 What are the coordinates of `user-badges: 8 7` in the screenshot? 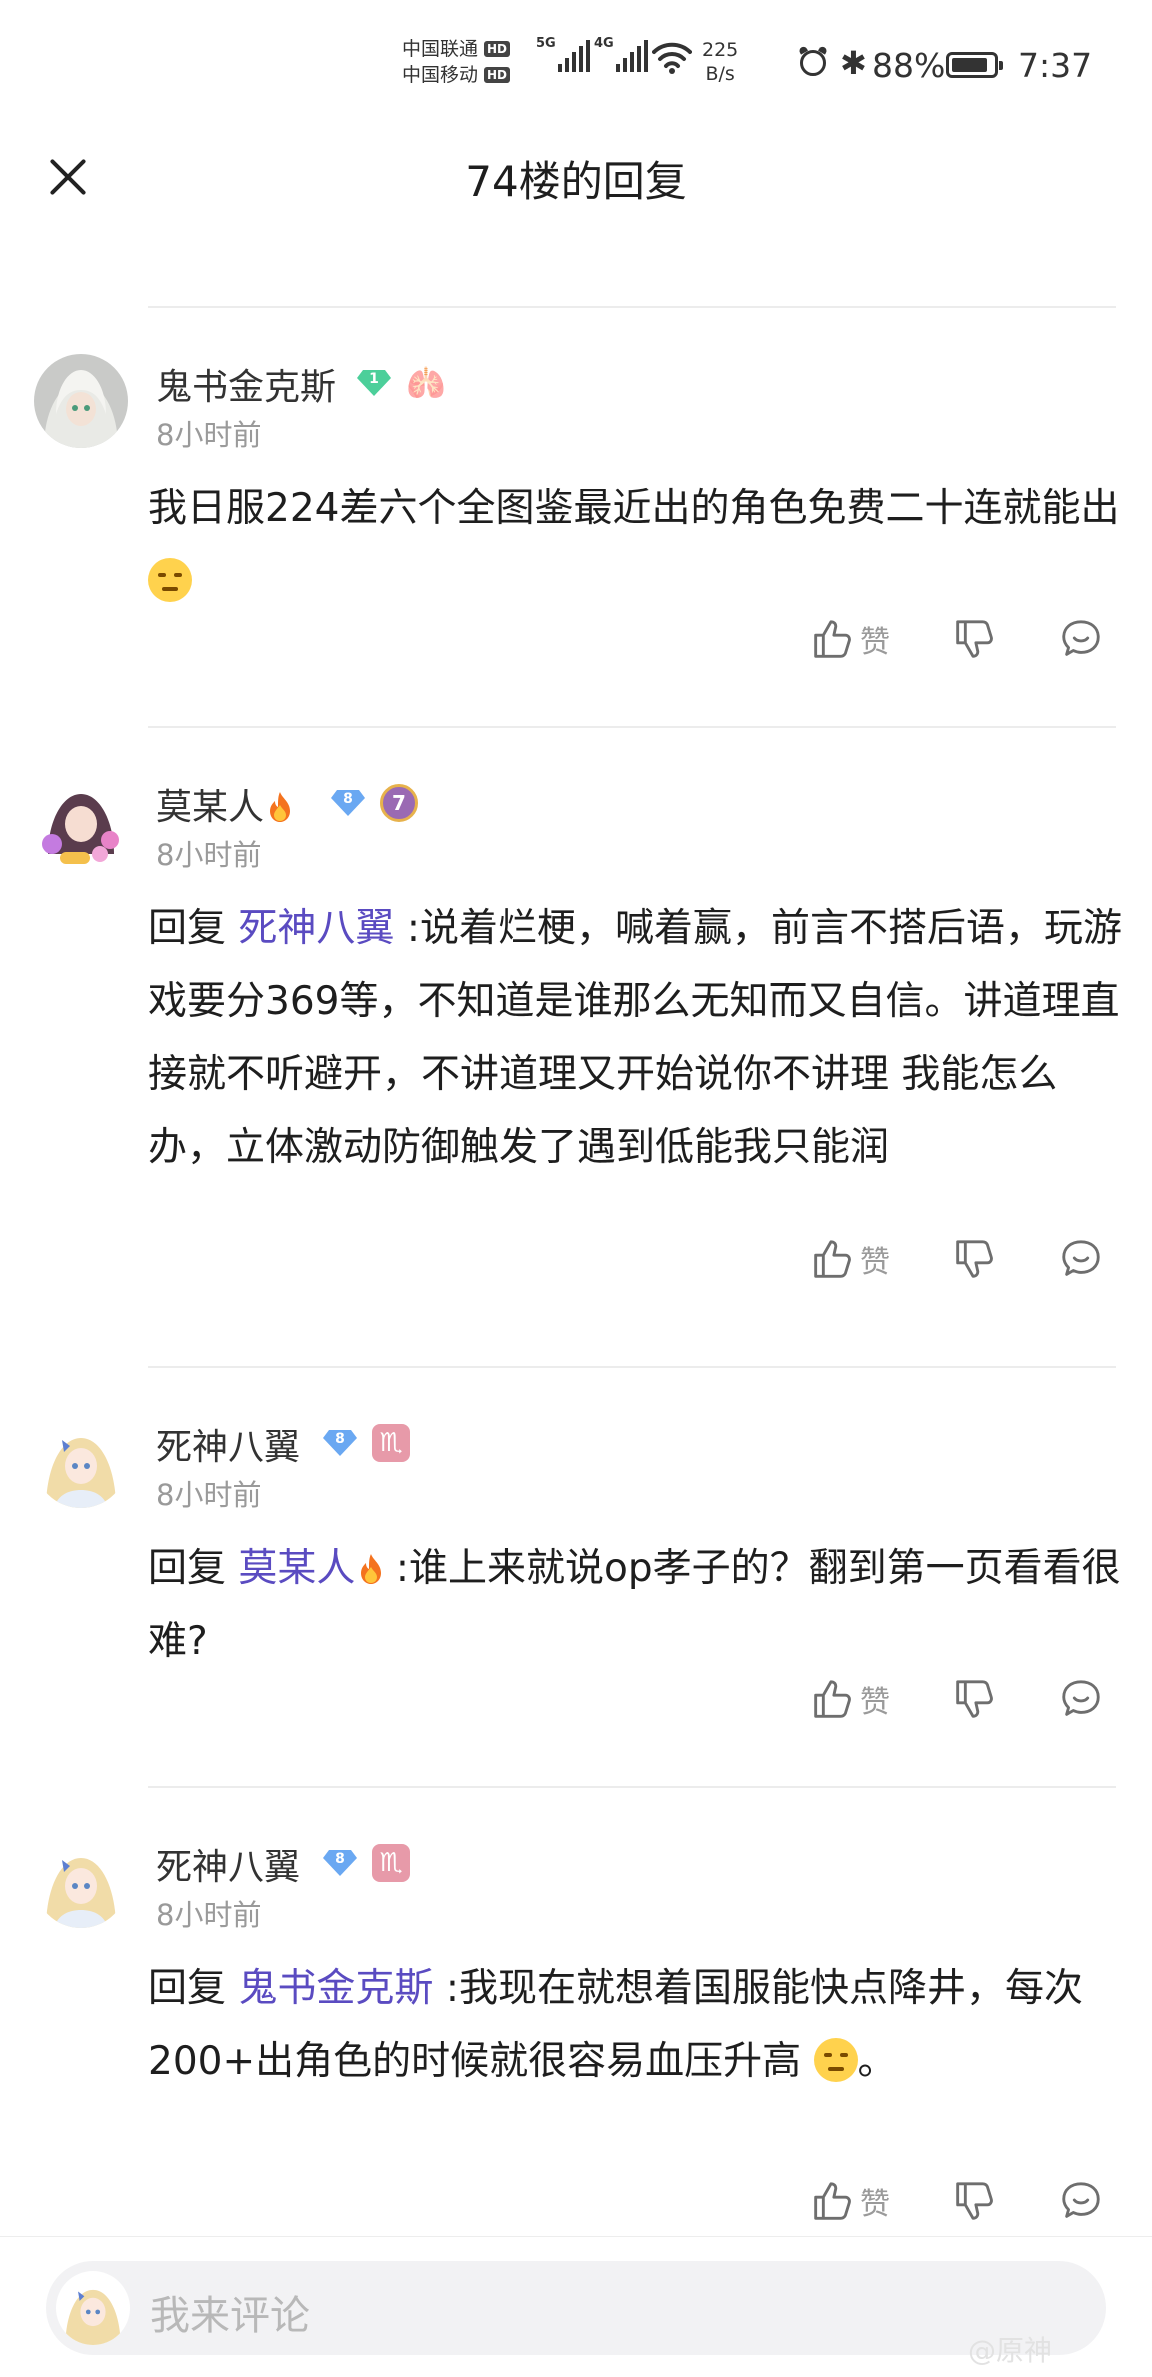 It's located at (374, 803).